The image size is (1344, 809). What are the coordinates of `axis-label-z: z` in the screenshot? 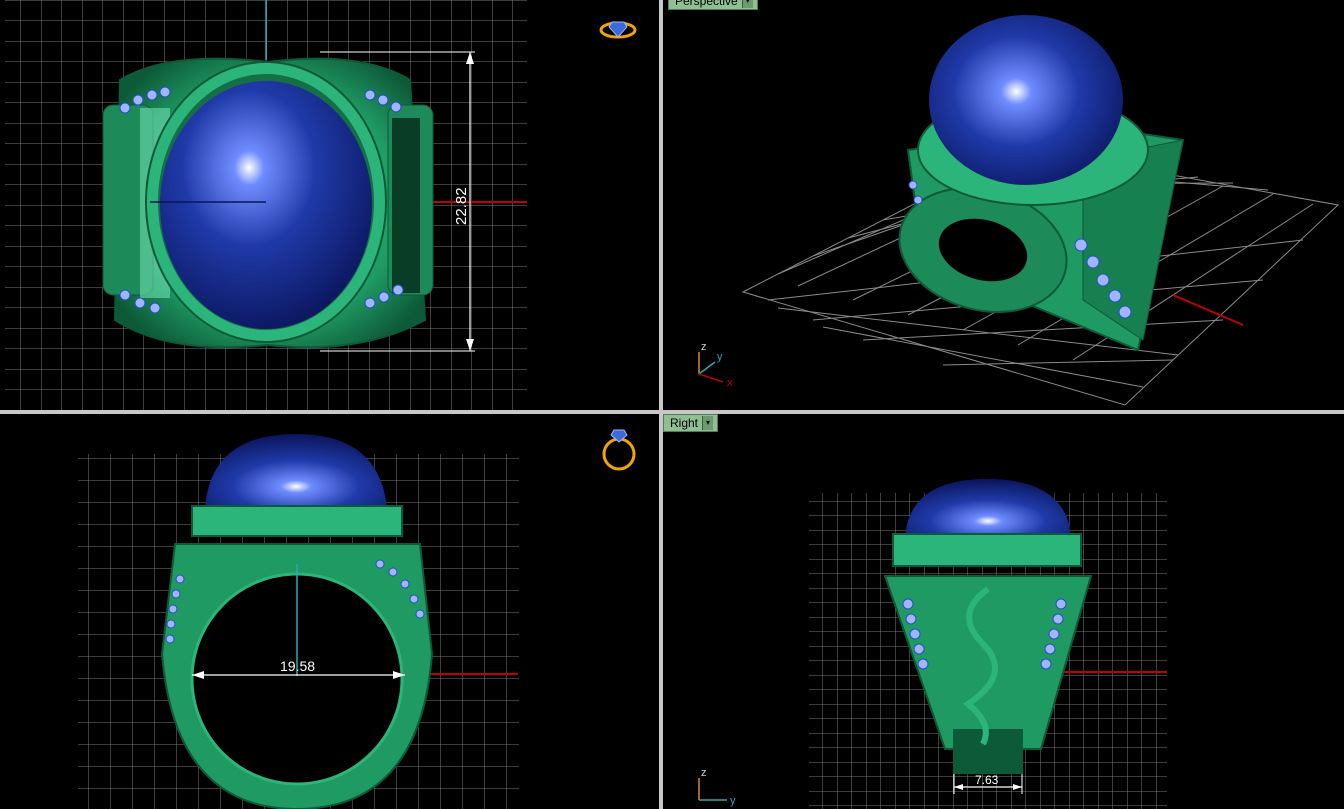 It's located at (704, 347).